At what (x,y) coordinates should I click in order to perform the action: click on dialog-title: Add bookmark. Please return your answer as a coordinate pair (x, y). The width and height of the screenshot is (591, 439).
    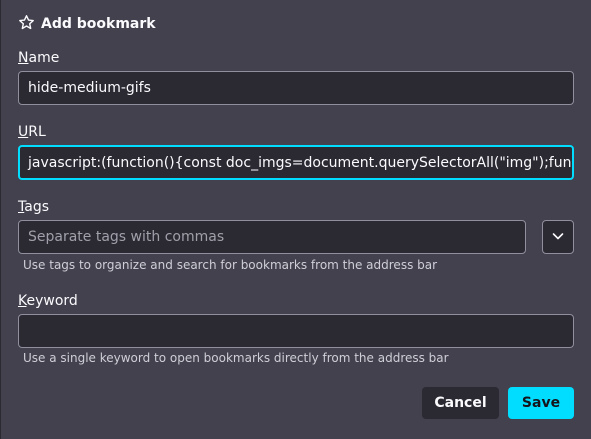
    Looking at the image, I should click on (98, 24).